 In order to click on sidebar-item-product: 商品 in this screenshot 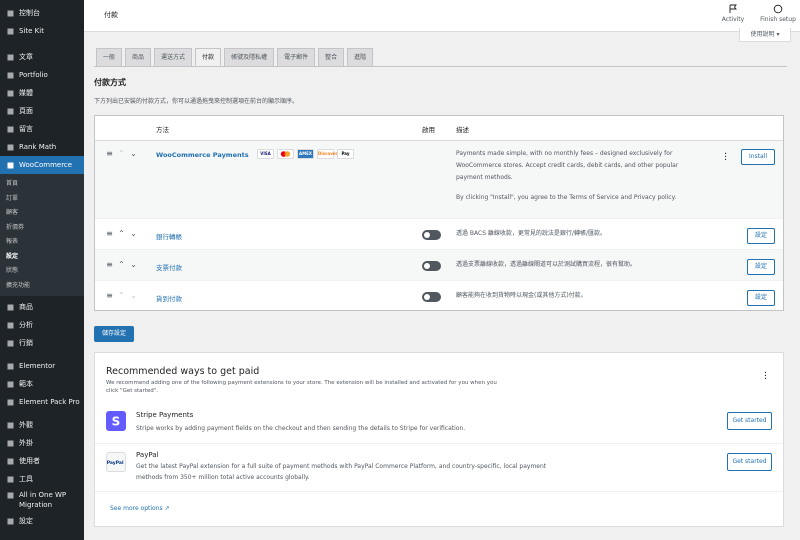, I will do `click(42, 307)`.